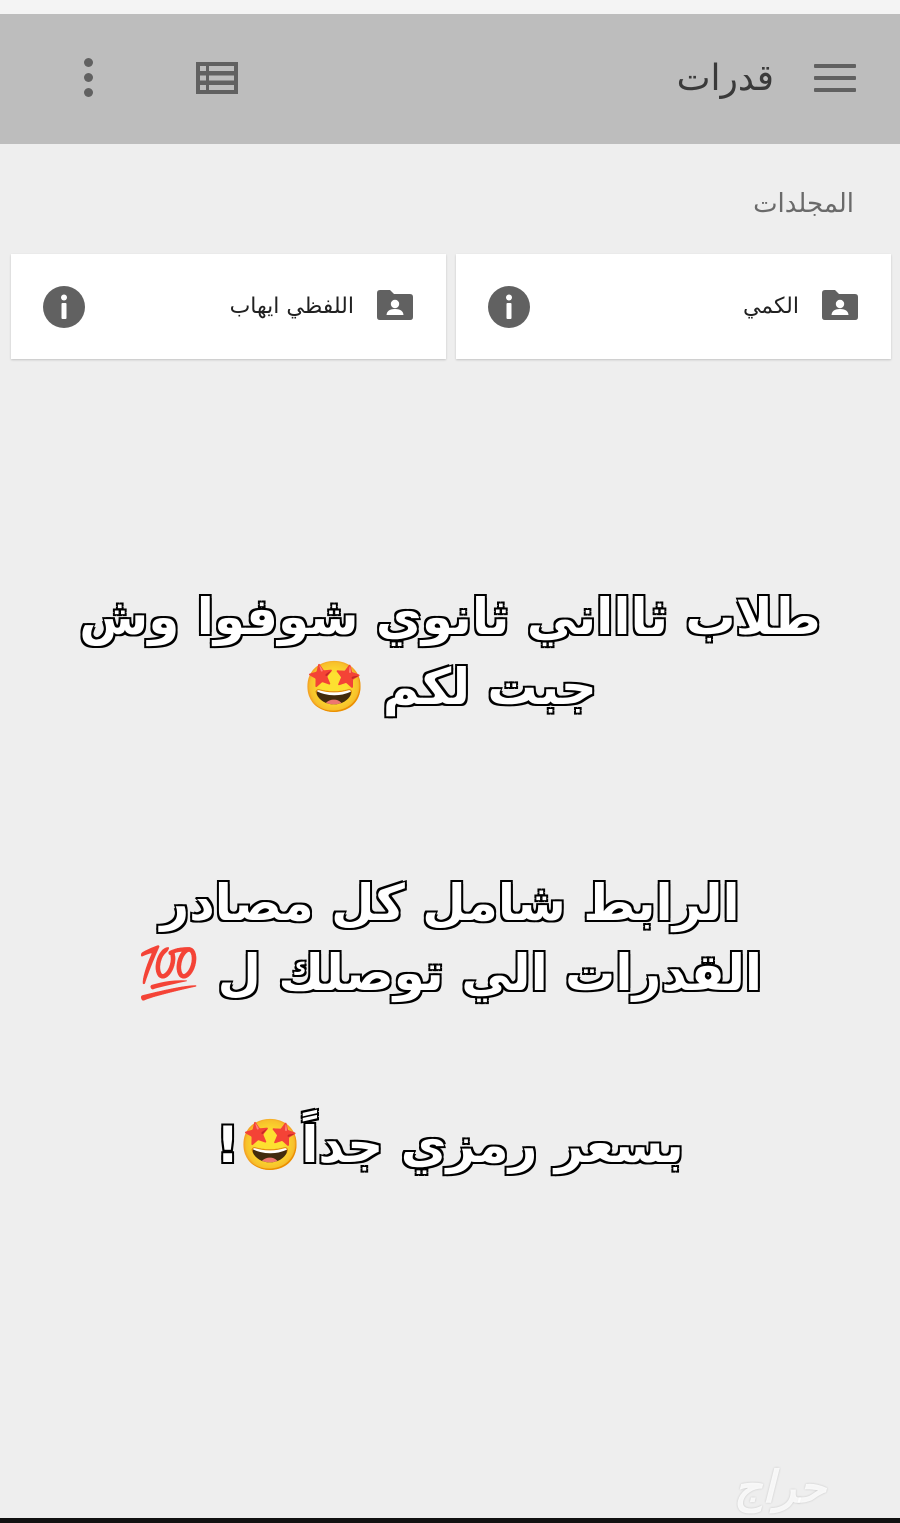 This screenshot has height=1523, width=900. I want to click on folder-name: اللفظي ايهاب, so click(291, 306).